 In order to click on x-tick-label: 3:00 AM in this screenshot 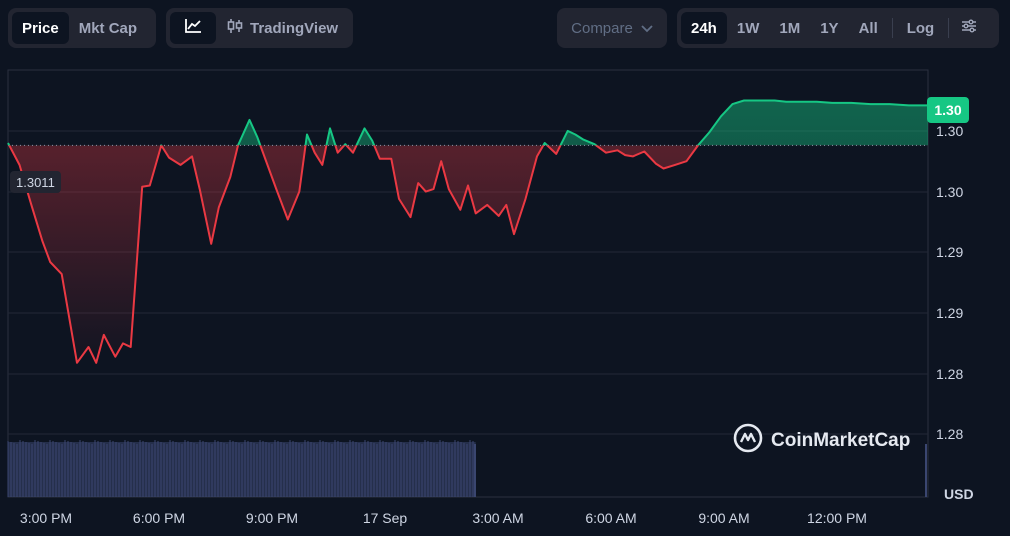, I will do `click(498, 518)`.